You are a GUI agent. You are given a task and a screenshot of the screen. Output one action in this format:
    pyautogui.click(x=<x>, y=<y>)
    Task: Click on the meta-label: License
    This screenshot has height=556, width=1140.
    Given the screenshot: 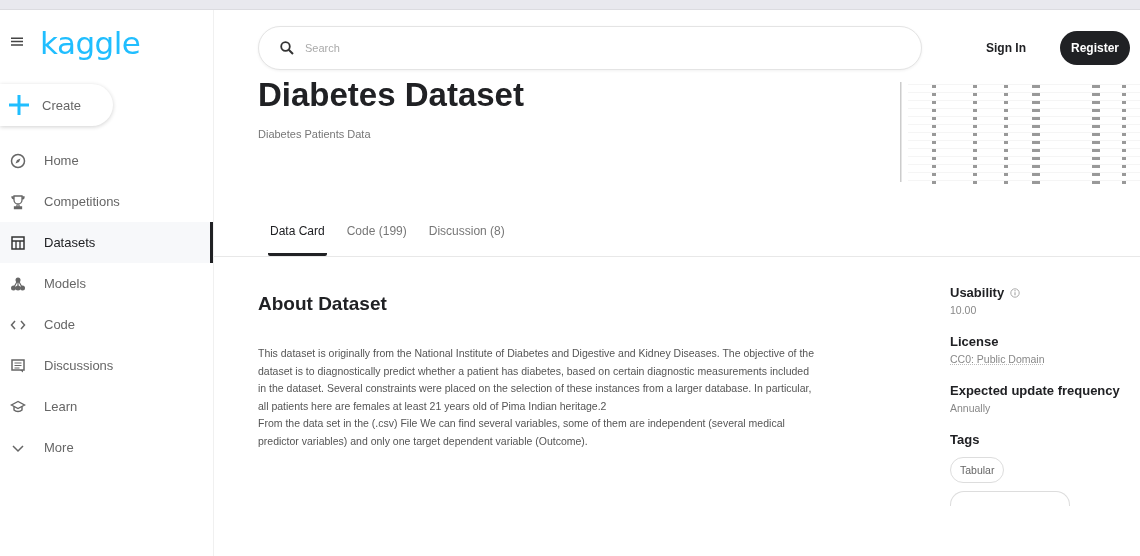 What is the action you would take?
    pyautogui.click(x=974, y=341)
    